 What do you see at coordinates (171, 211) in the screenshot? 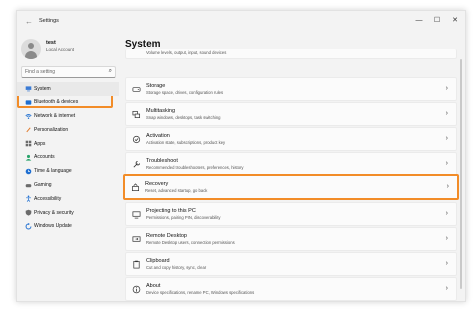
I see `setting-title: Projecting to this PC` at bounding box center [171, 211].